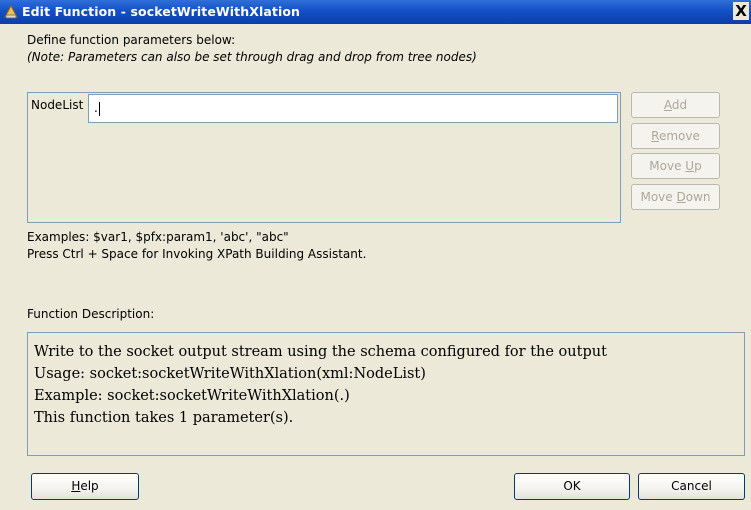 The width and height of the screenshot is (751, 510). What do you see at coordinates (164, 418) in the screenshot?
I see `description-line: This function takes 1 parameter(s).` at bounding box center [164, 418].